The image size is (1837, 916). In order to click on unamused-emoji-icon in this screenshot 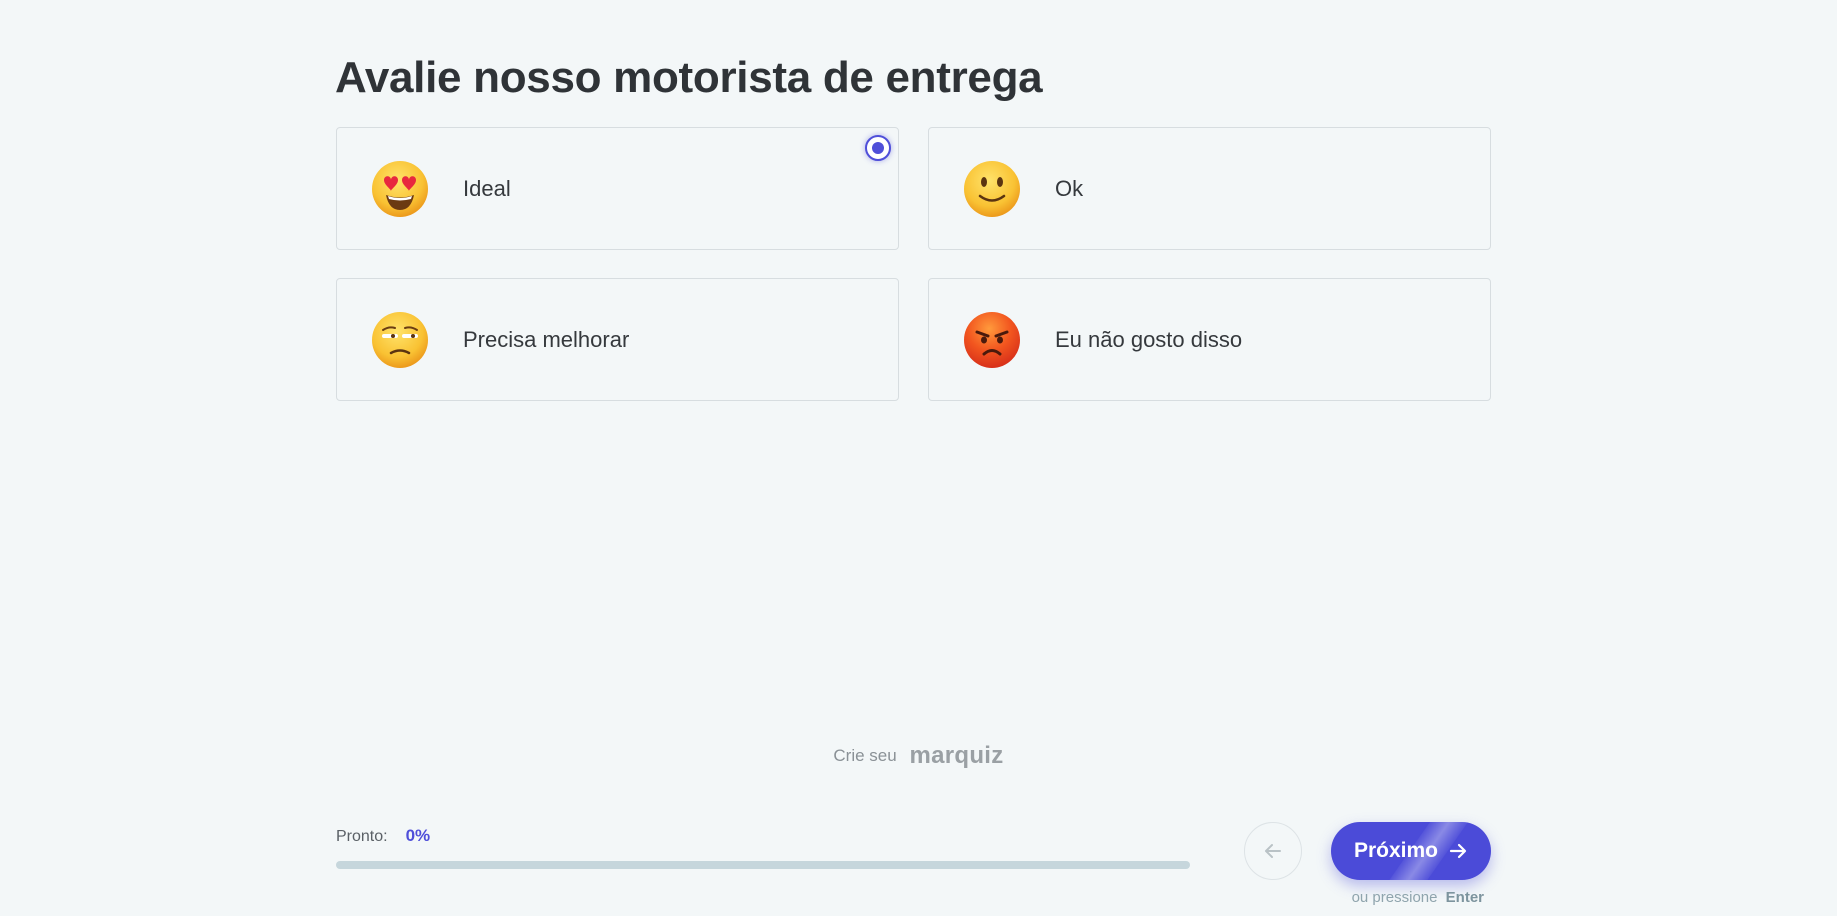, I will do `click(400, 340)`.